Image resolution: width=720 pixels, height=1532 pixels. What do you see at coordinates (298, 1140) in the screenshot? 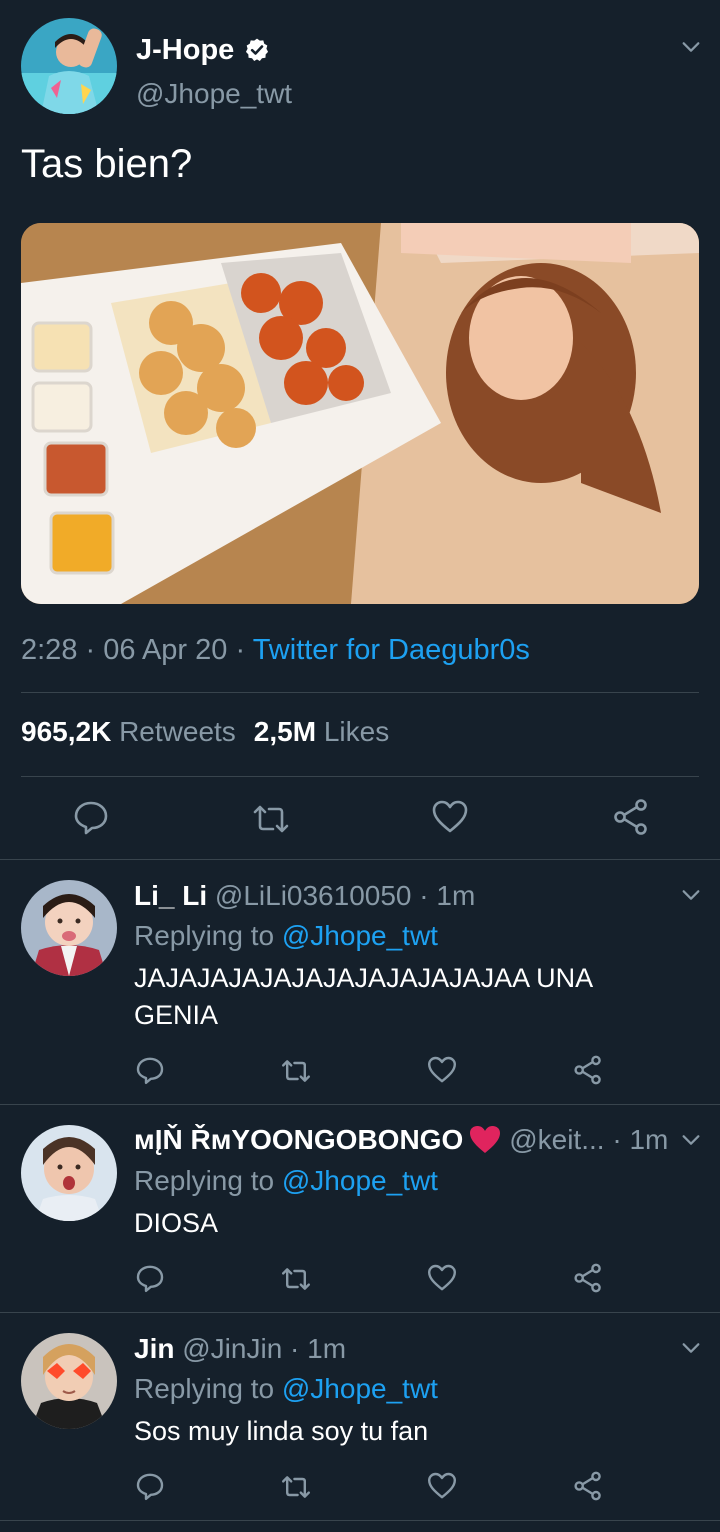
I see `reply-display-name: ᴍĮŇ ŘᴍYOONGOBONGO` at bounding box center [298, 1140].